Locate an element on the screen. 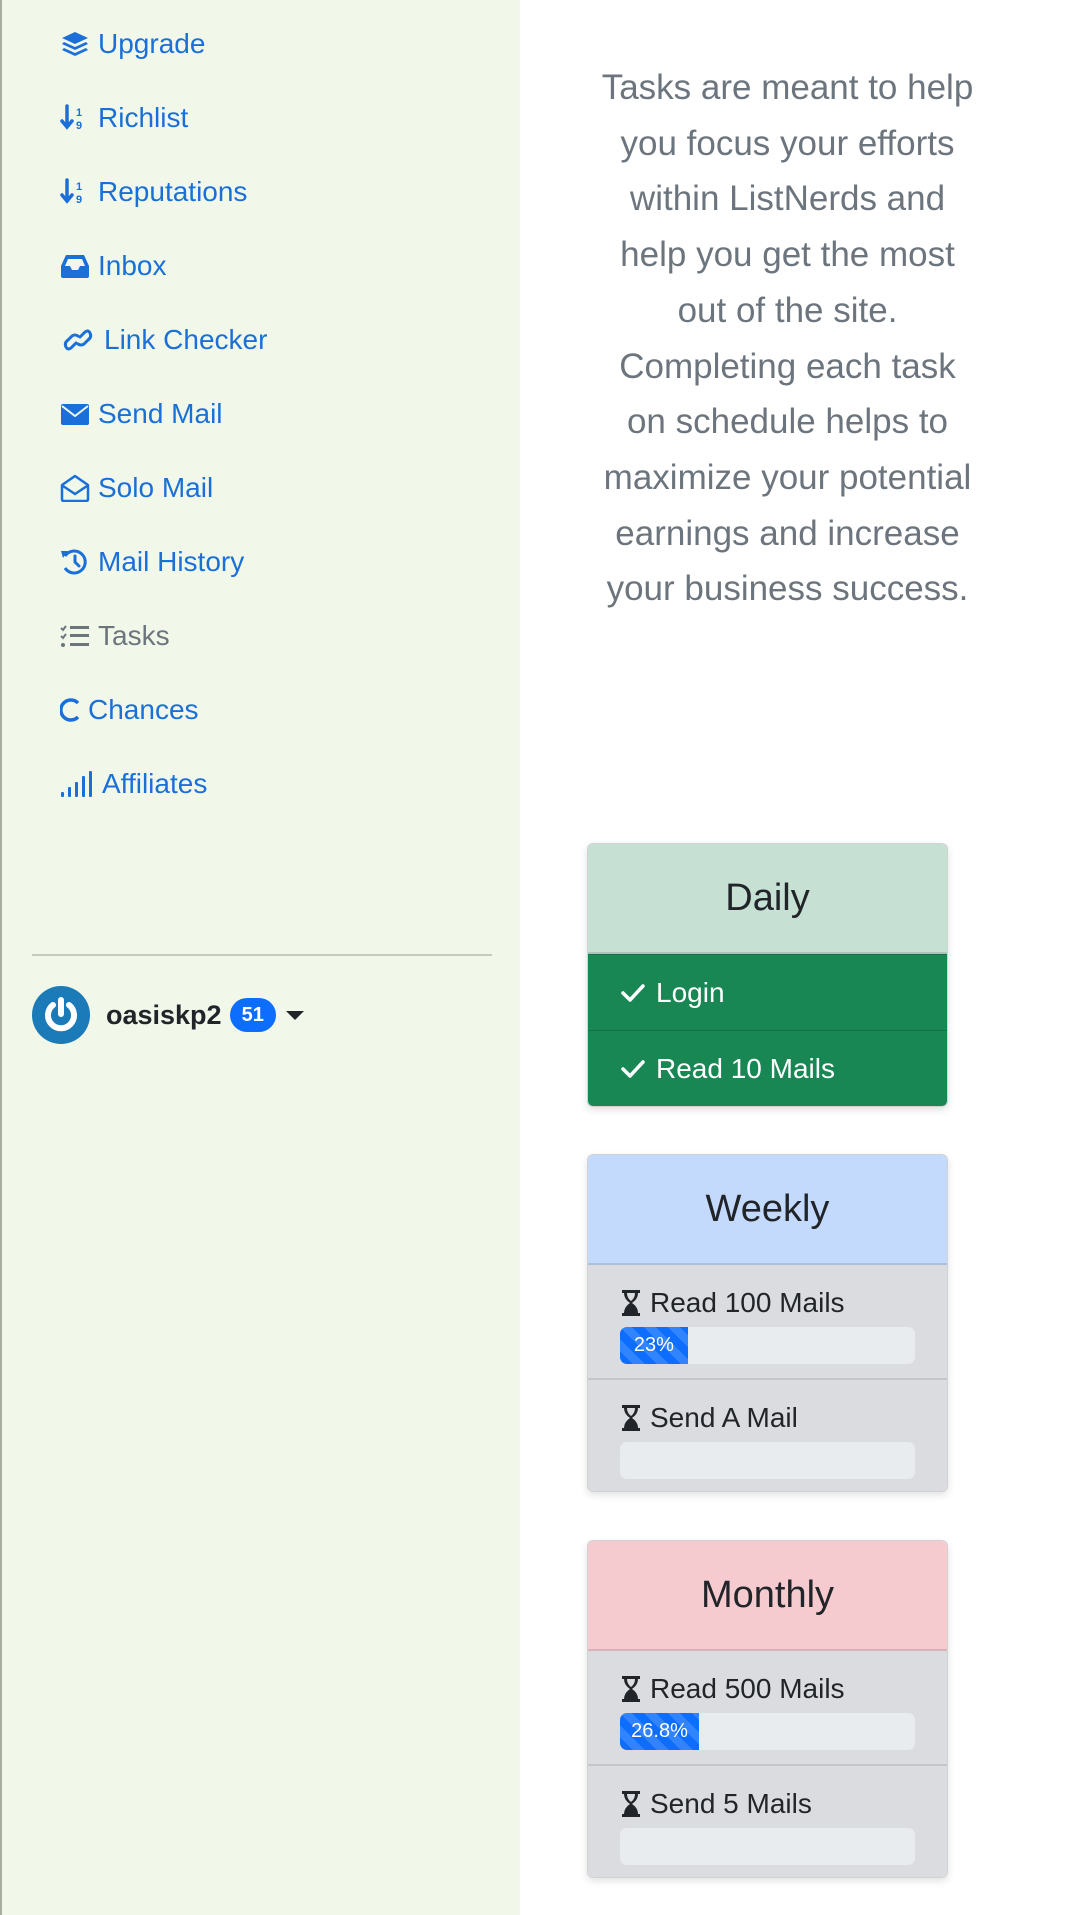 Image resolution: width=1080 pixels, height=1915 pixels. sidebar-item-label: Upgrade is located at coordinates (152, 43).